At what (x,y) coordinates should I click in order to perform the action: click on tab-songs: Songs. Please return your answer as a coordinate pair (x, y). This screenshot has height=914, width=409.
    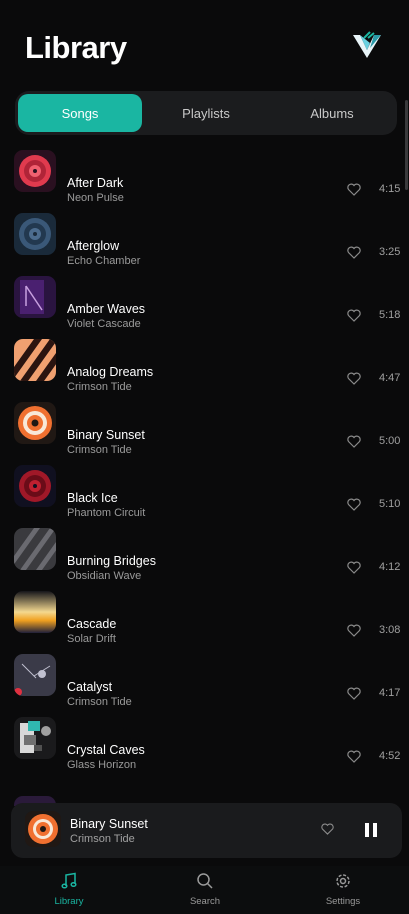
    Looking at the image, I should click on (80, 113).